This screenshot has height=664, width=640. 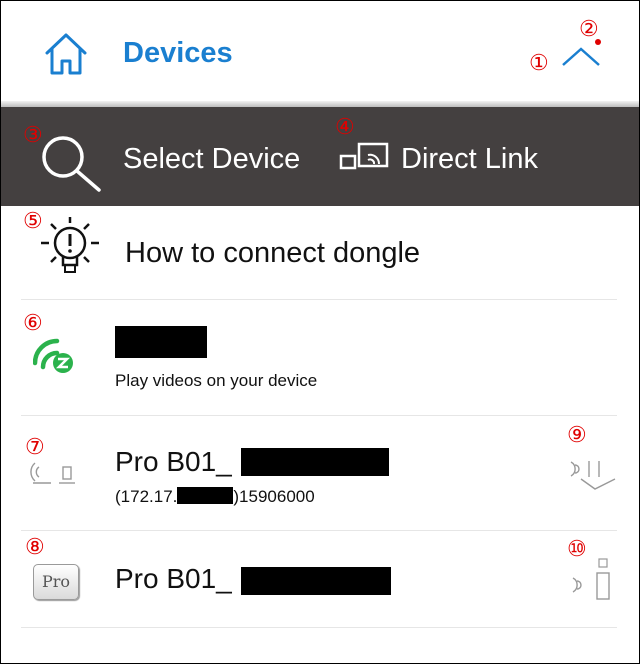 What do you see at coordinates (72, 163) in the screenshot?
I see `search-icon` at bounding box center [72, 163].